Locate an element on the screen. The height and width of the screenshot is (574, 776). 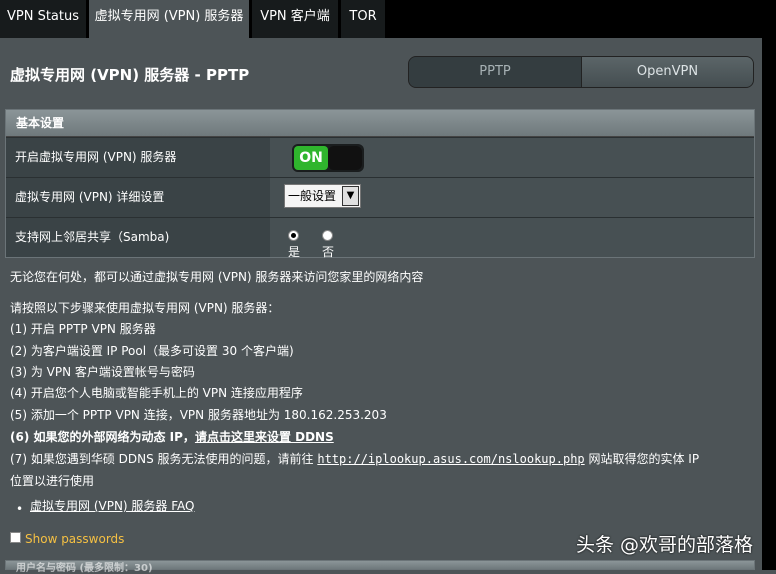
step-1: (1) 开启 PPTP VPN 服务器 is located at coordinates (83, 329).